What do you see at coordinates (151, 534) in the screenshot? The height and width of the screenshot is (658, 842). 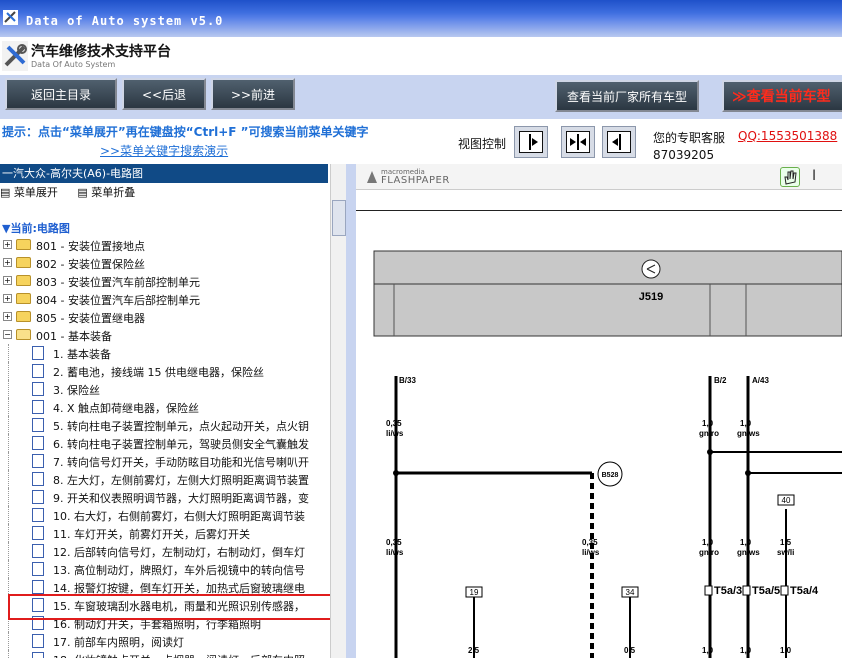 I see `tree-item-label: 11. 车灯开关，前雾灯开关，后雾灯开关` at bounding box center [151, 534].